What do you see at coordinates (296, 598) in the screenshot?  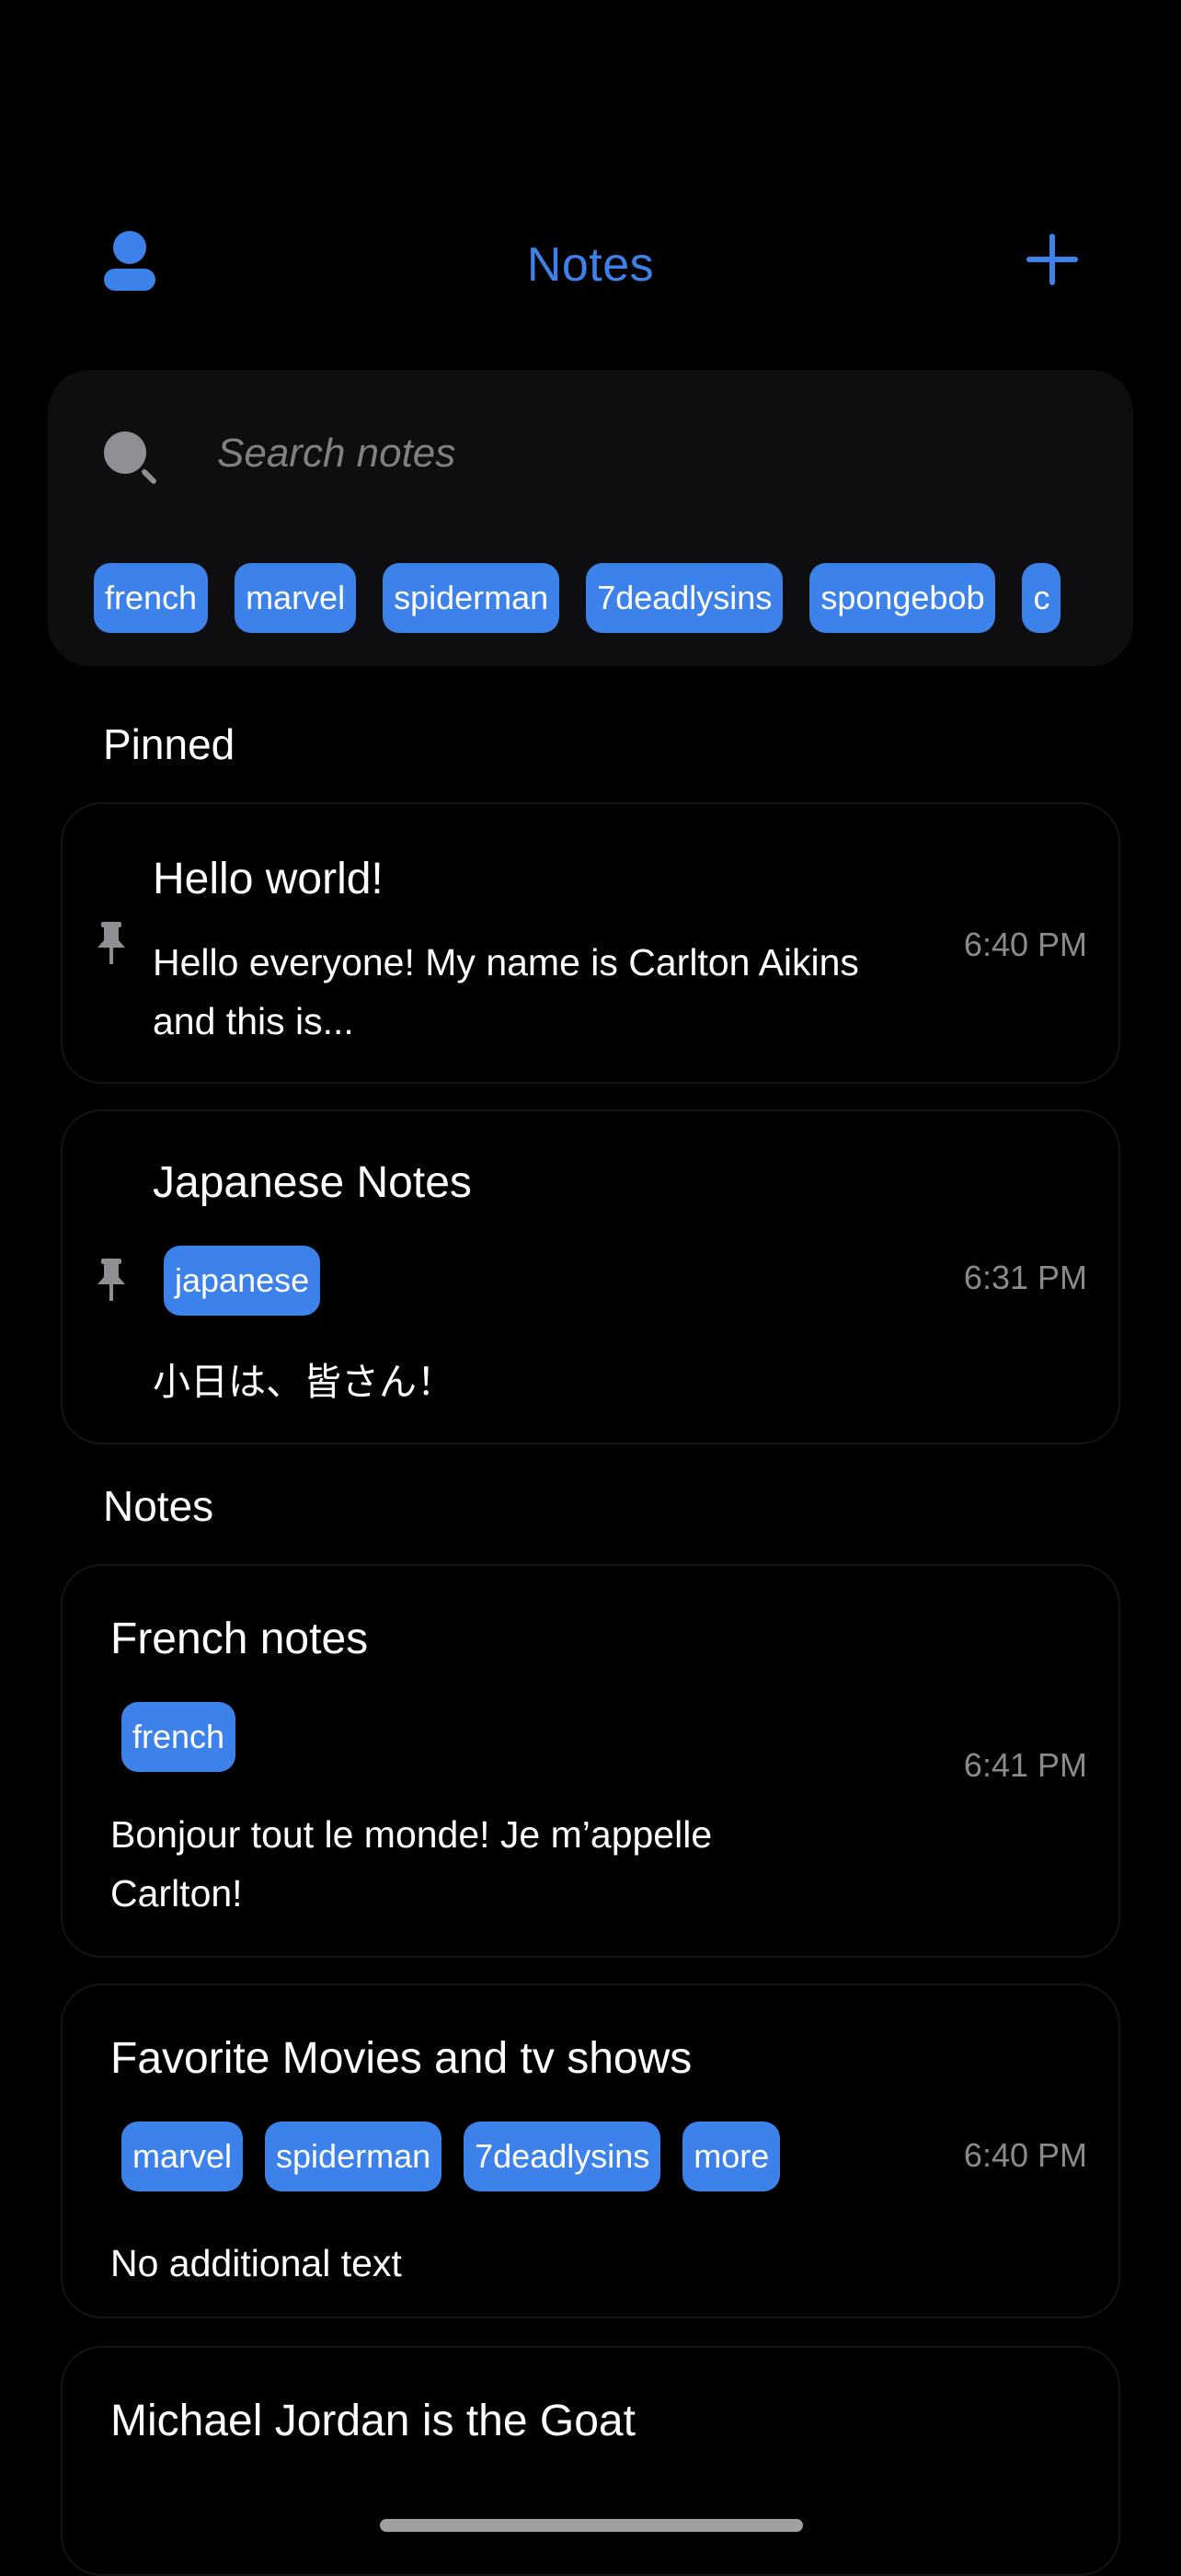 I see `filter-tag: marvel` at bounding box center [296, 598].